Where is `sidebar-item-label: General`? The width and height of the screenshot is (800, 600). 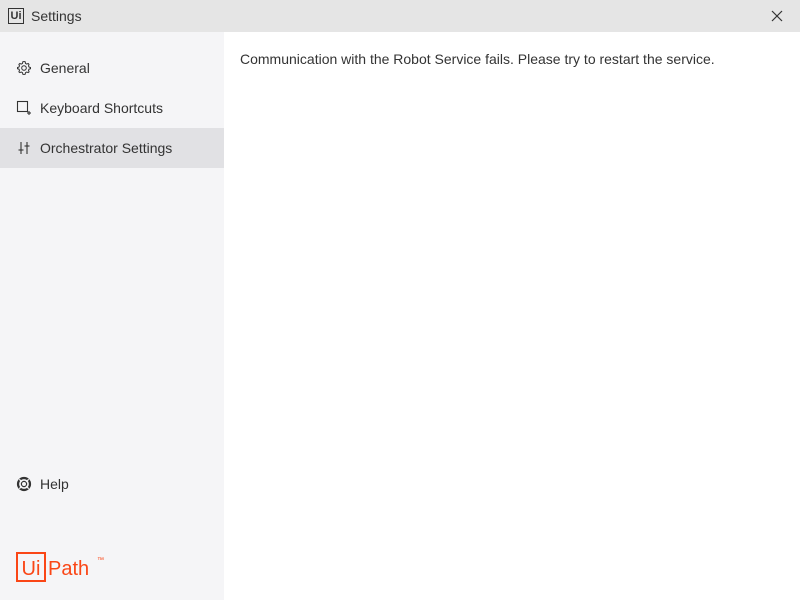 sidebar-item-label: General is located at coordinates (65, 68).